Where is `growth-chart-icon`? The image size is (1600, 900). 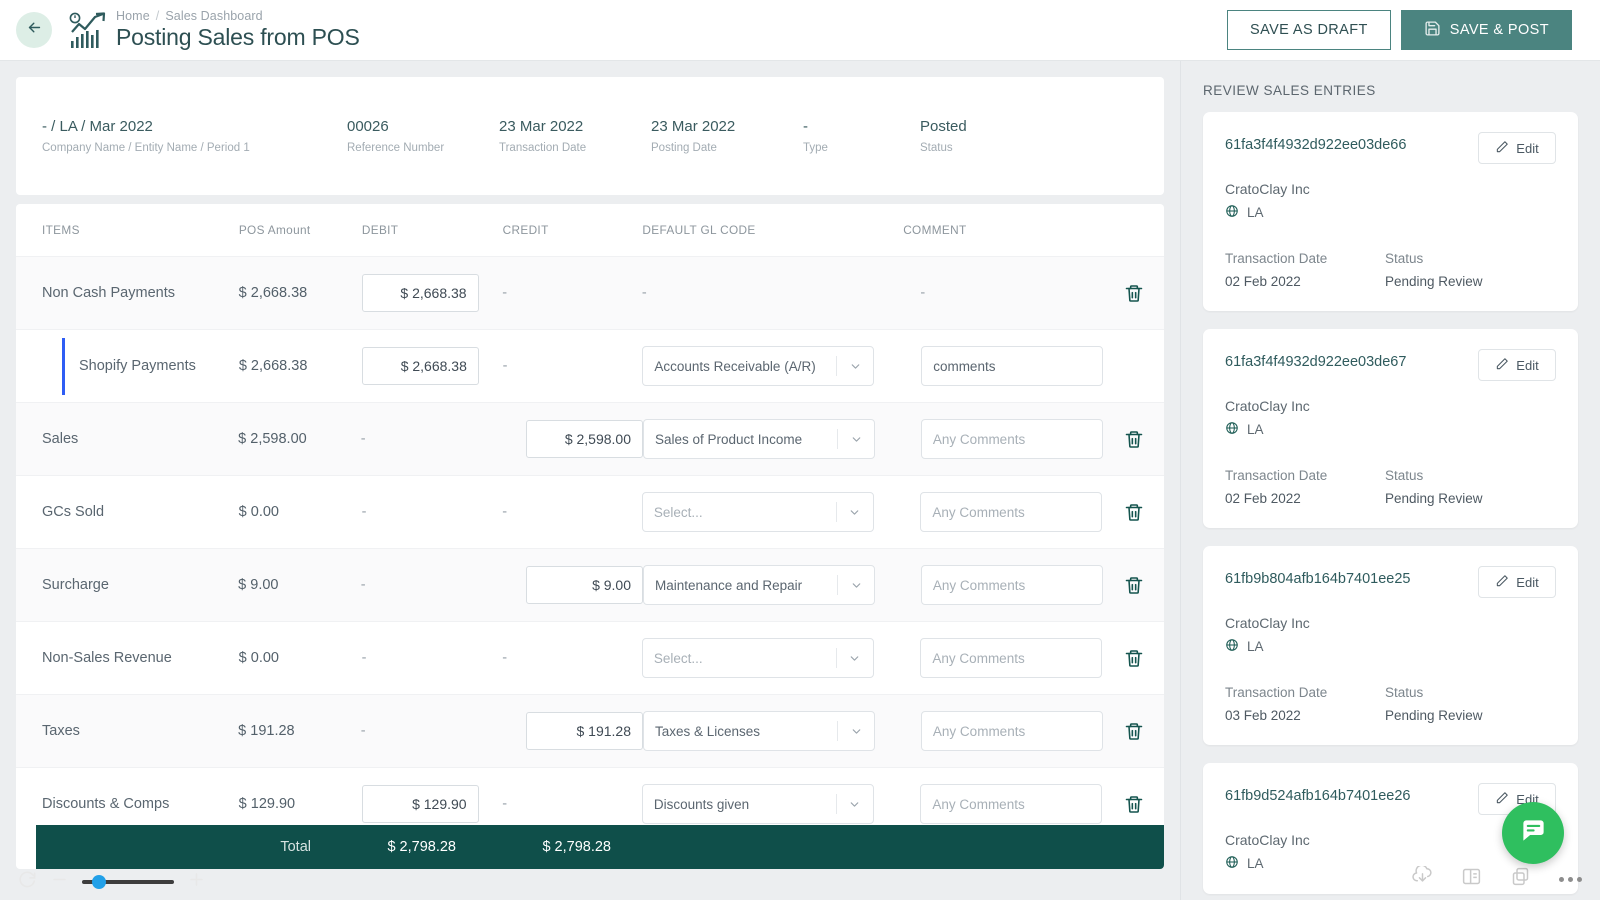 growth-chart-icon is located at coordinates (89, 31).